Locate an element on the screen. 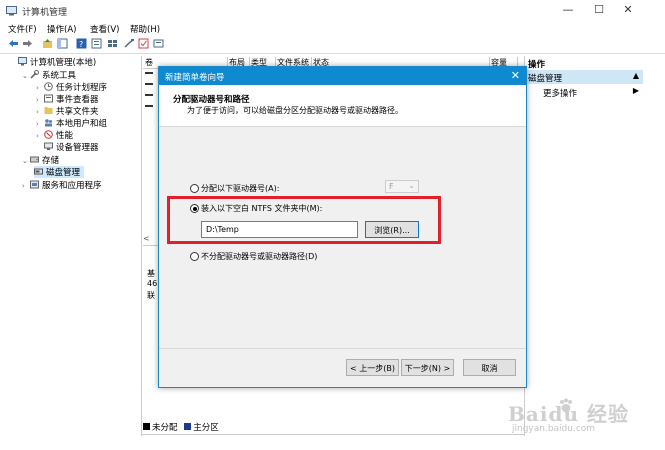  tree-item-label: 本地用户和组 is located at coordinates (82, 124).